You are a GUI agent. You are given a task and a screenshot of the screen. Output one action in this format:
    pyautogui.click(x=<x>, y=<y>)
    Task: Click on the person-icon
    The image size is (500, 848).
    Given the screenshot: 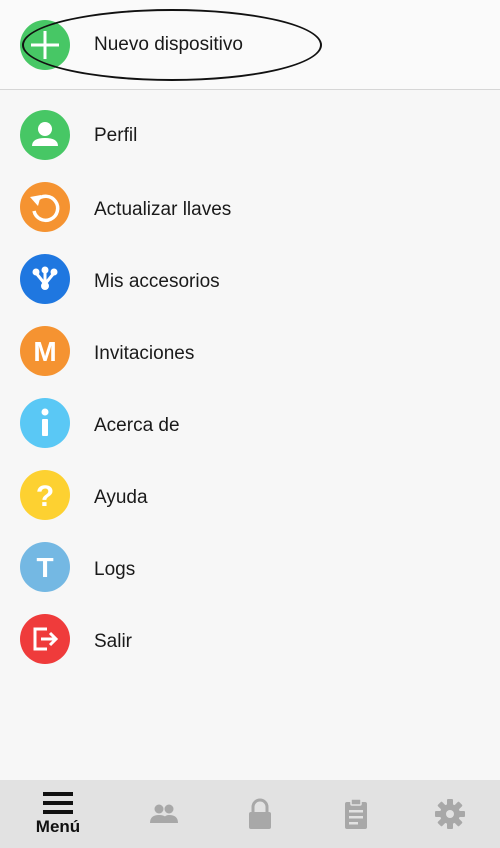 What is the action you would take?
    pyautogui.click(x=45, y=135)
    